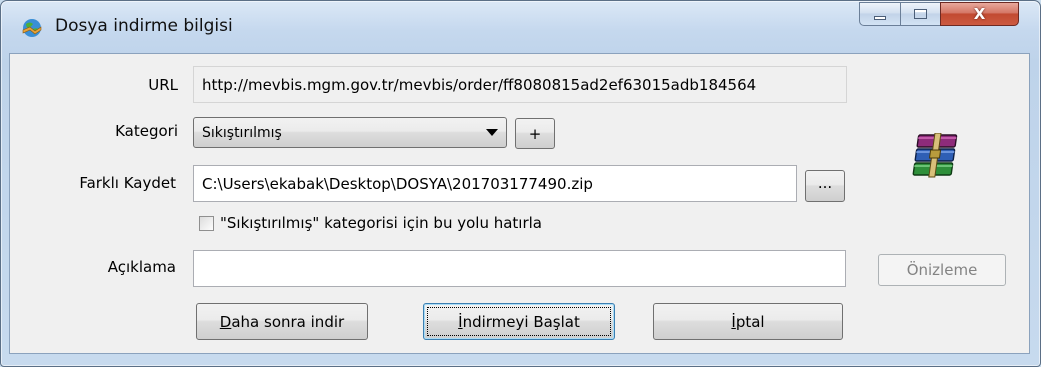 The width and height of the screenshot is (1041, 367). What do you see at coordinates (880, 17) in the screenshot?
I see `minimize-icon` at bounding box center [880, 17].